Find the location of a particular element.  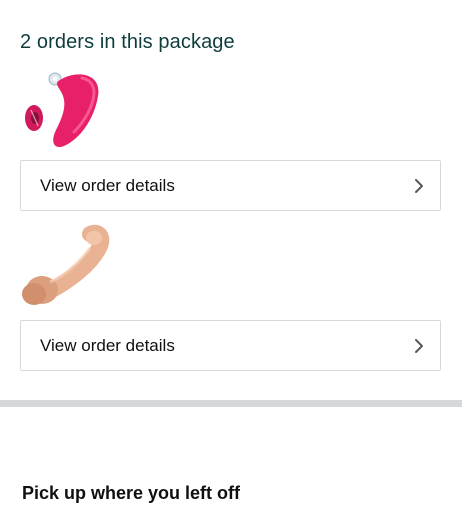

package-title: 2 orders in this package is located at coordinates (127, 42).